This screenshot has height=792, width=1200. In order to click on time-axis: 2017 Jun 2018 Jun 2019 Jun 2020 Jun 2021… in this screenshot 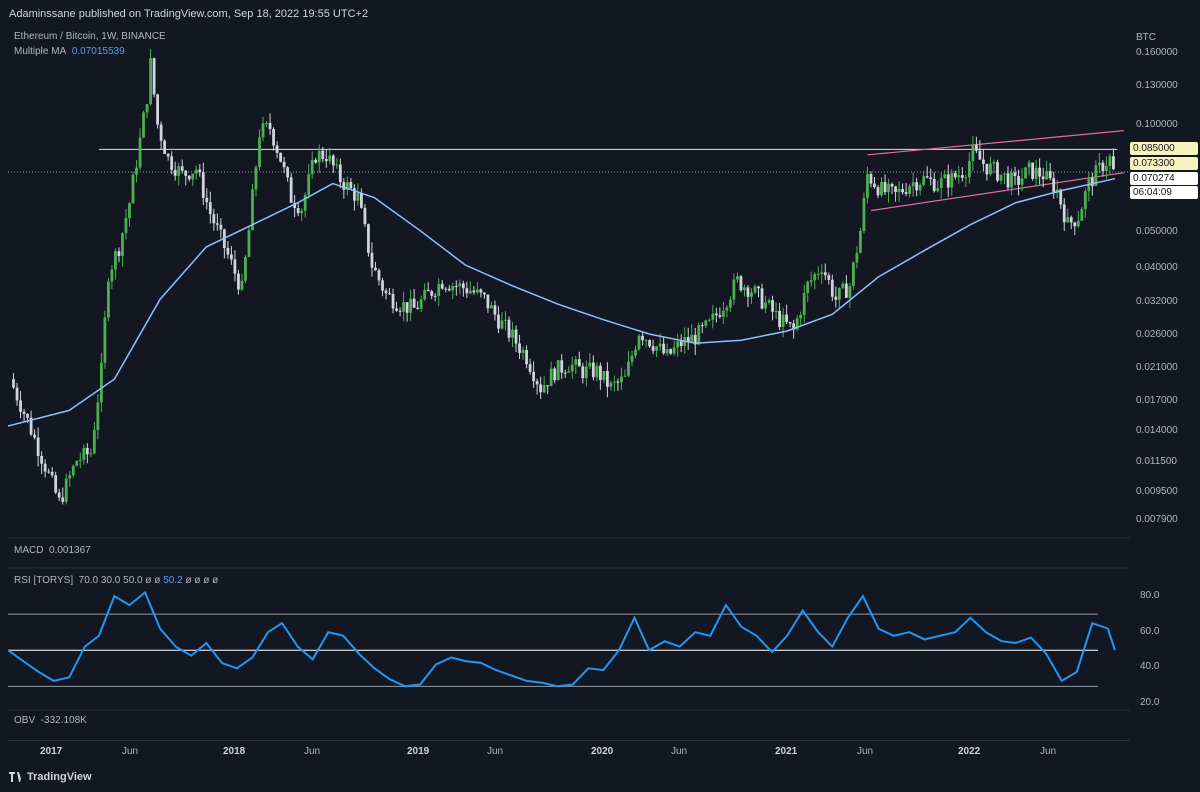, I will do `click(569, 751)`.